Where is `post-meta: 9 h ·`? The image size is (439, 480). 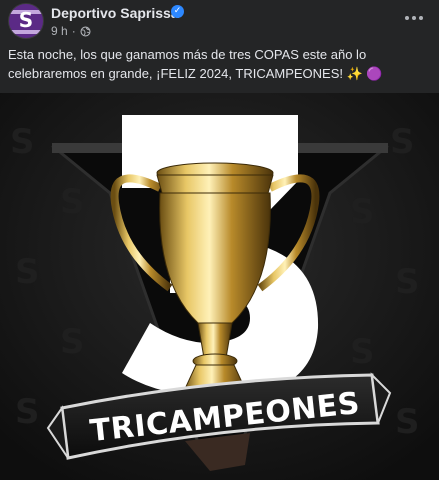 post-meta: 9 h · is located at coordinates (71, 31).